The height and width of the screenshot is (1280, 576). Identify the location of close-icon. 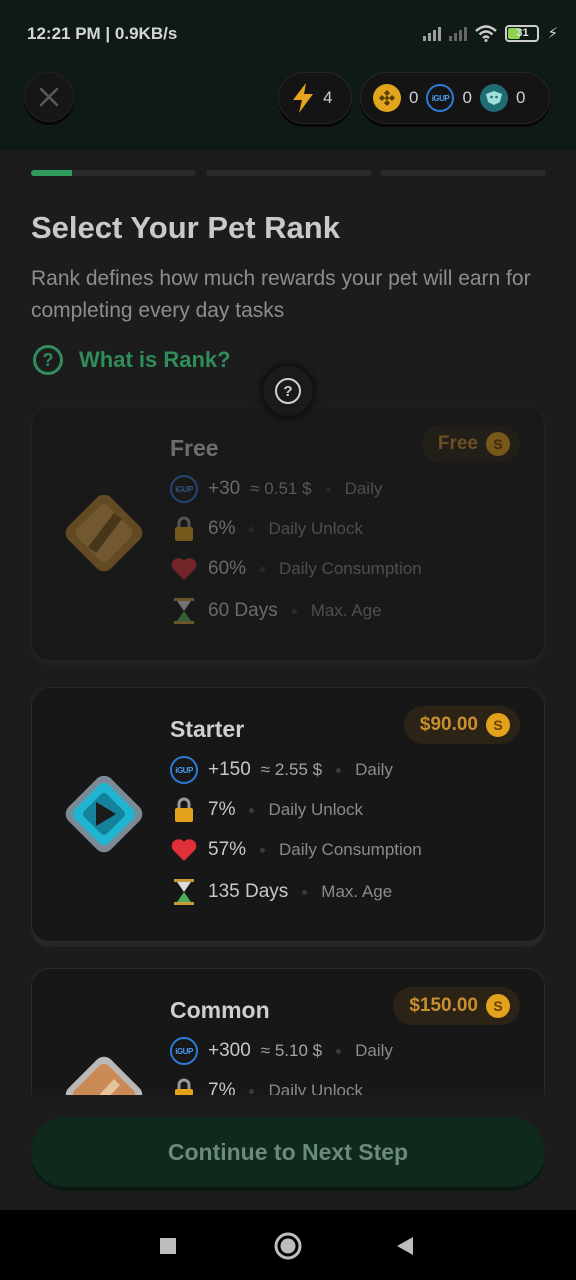
(49, 97).